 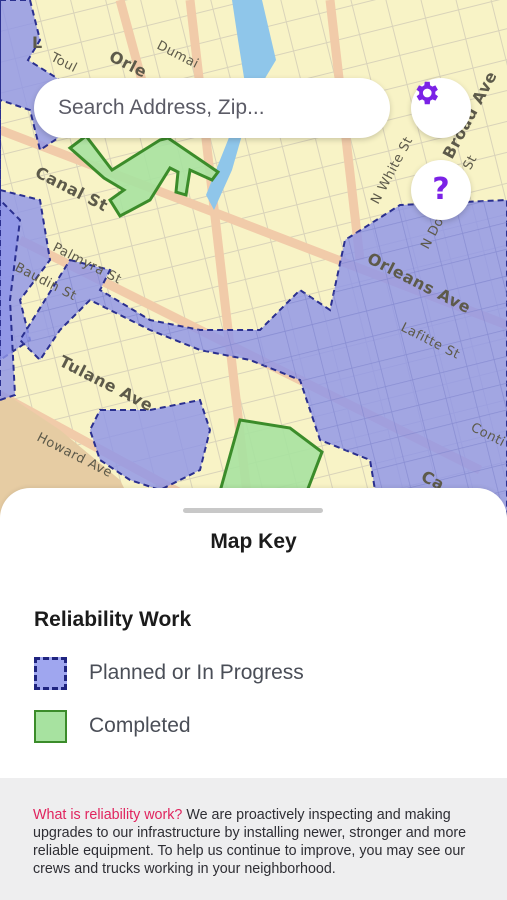 What do you see at coordinates (253, 541) in the screenshot?
I see `sheet-title: Map Key` at bounding box center [253, 541].